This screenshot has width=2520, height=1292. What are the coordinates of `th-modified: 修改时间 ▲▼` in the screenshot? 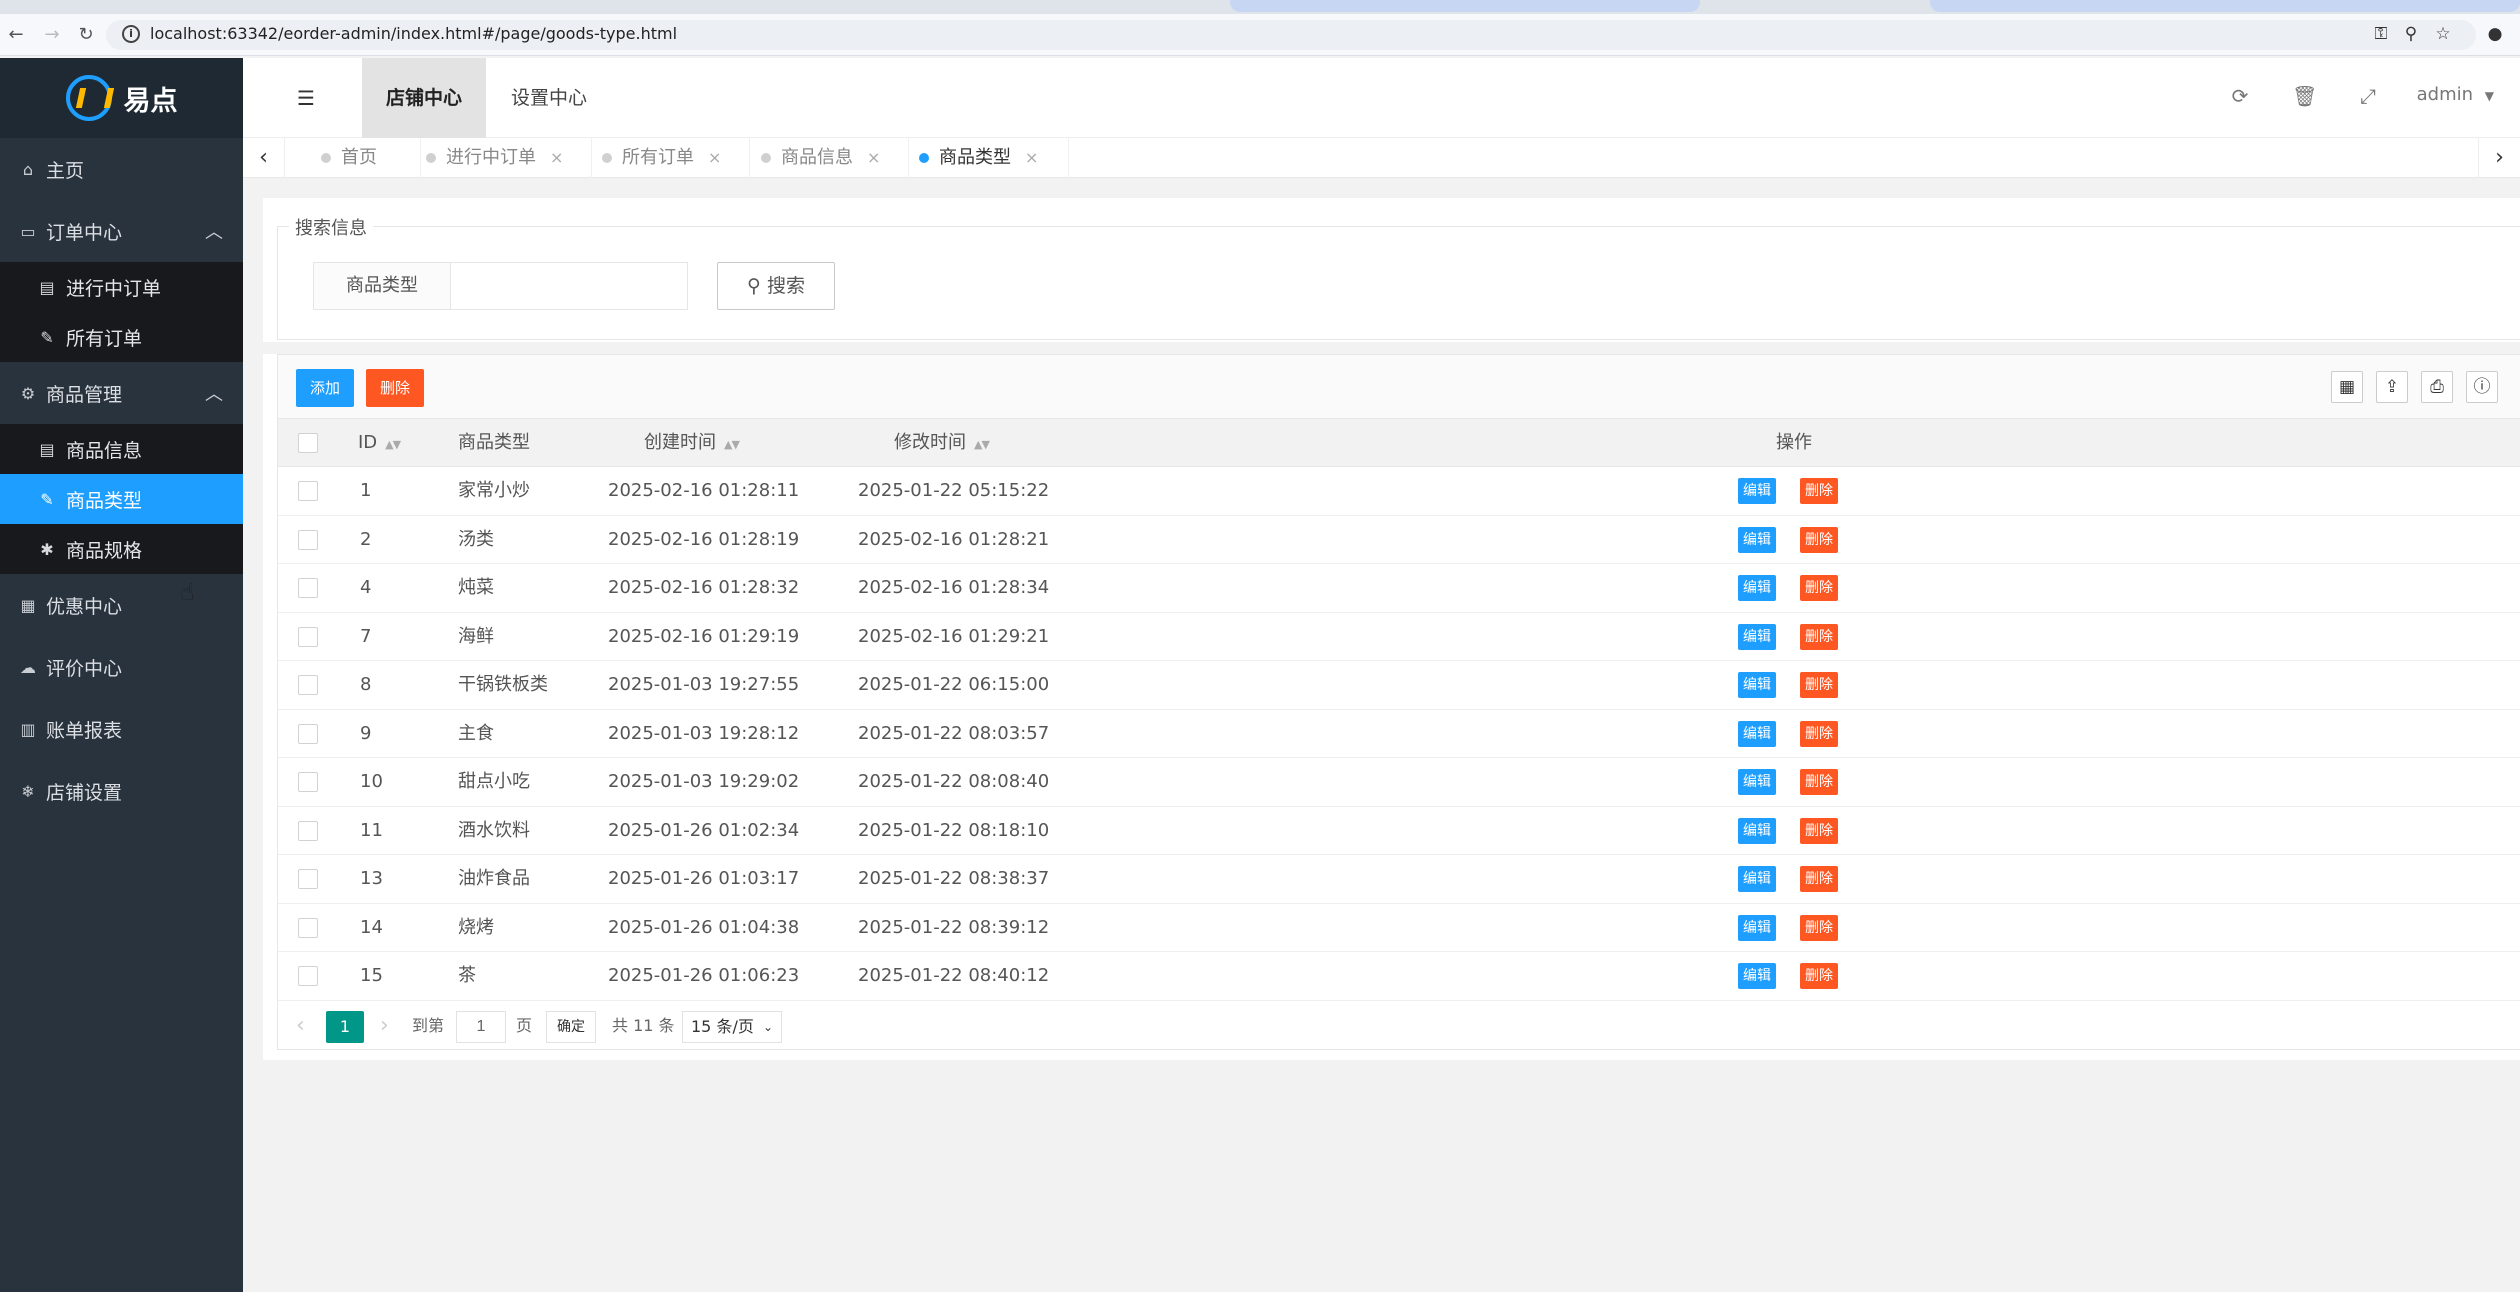 It's located at (942, 444).